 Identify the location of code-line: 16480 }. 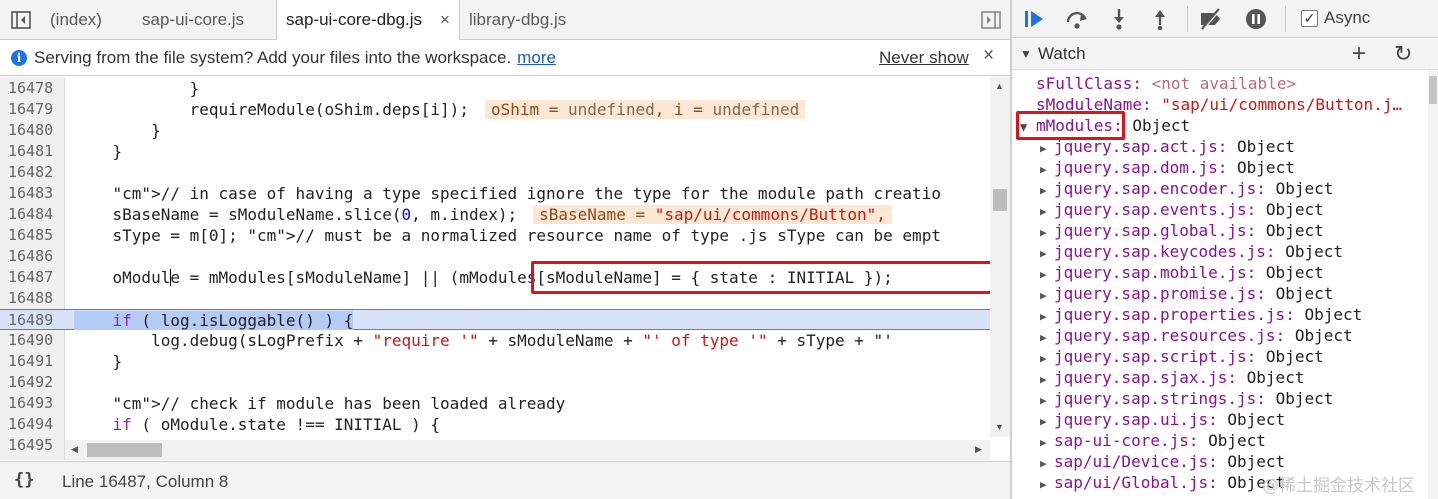
(495, 130).